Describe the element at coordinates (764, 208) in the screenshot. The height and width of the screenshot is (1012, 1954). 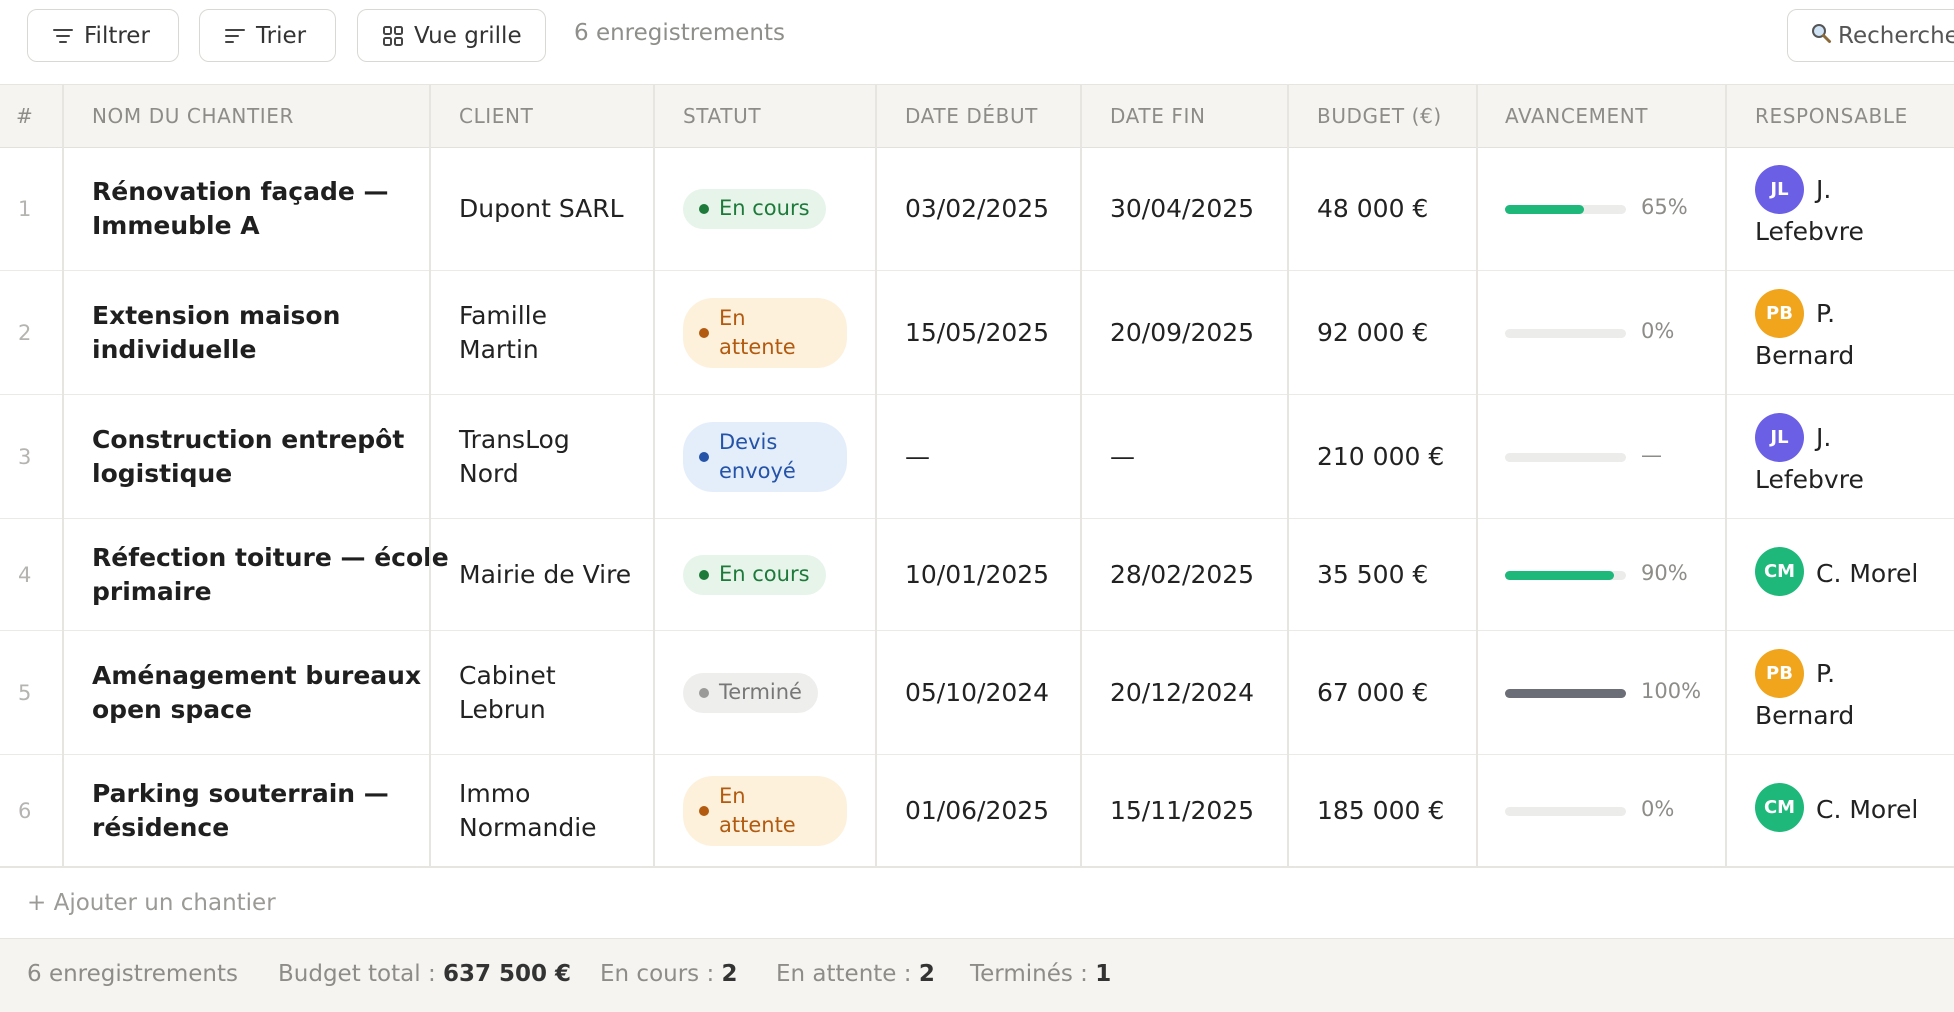
I see `status-line: En cours` at that location.